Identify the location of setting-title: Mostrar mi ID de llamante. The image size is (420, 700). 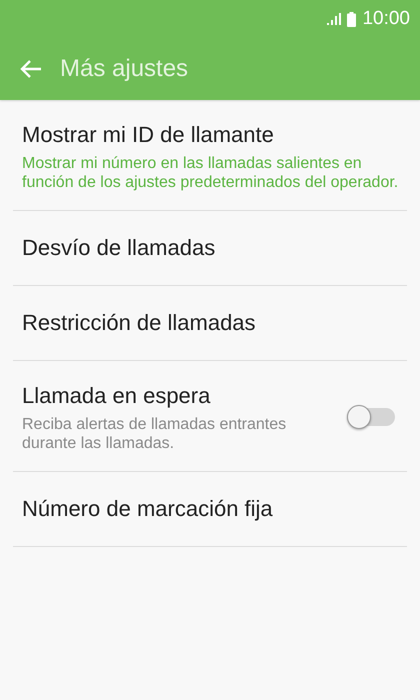
(148, 135).